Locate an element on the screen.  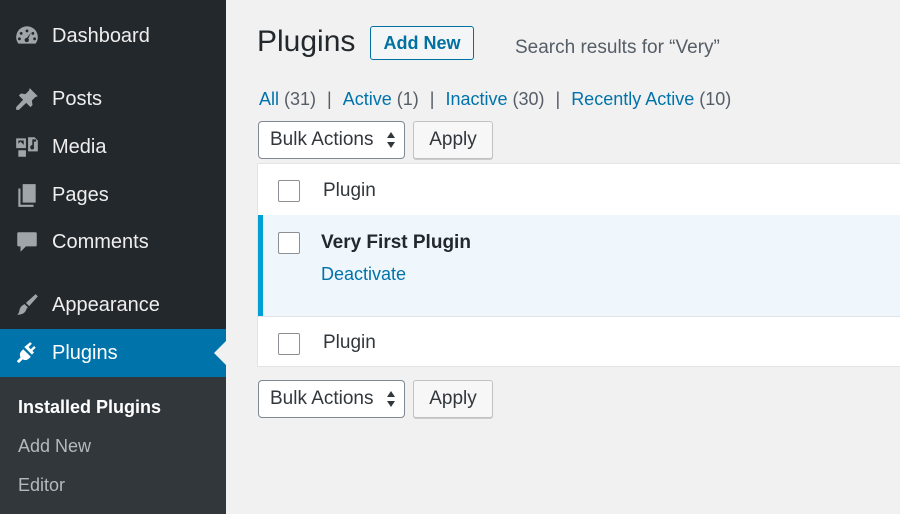
plugin-name: Very First Plugin is located at coordinates (396, 242).